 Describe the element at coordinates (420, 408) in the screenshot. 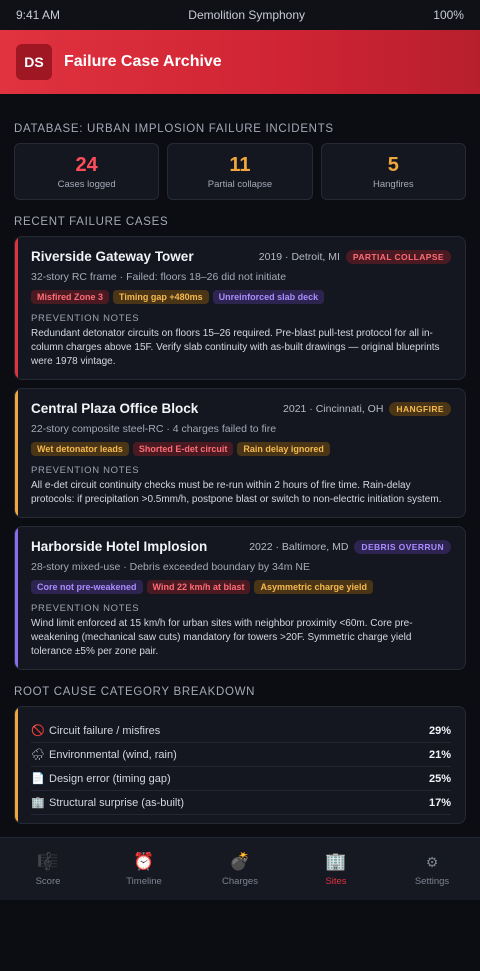

I see `status-badge: HANGFIRE` at that location.